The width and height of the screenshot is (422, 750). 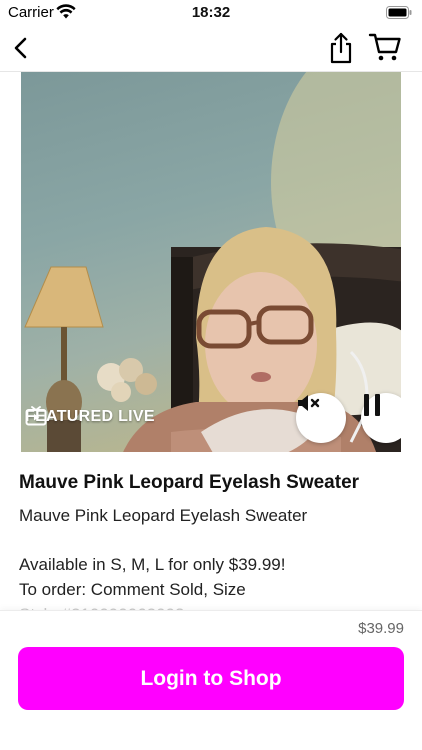 What do you see at coordinates (36, 416) in the screenshot?
I see `live-tv-icon` at bounding box center [36, 416].